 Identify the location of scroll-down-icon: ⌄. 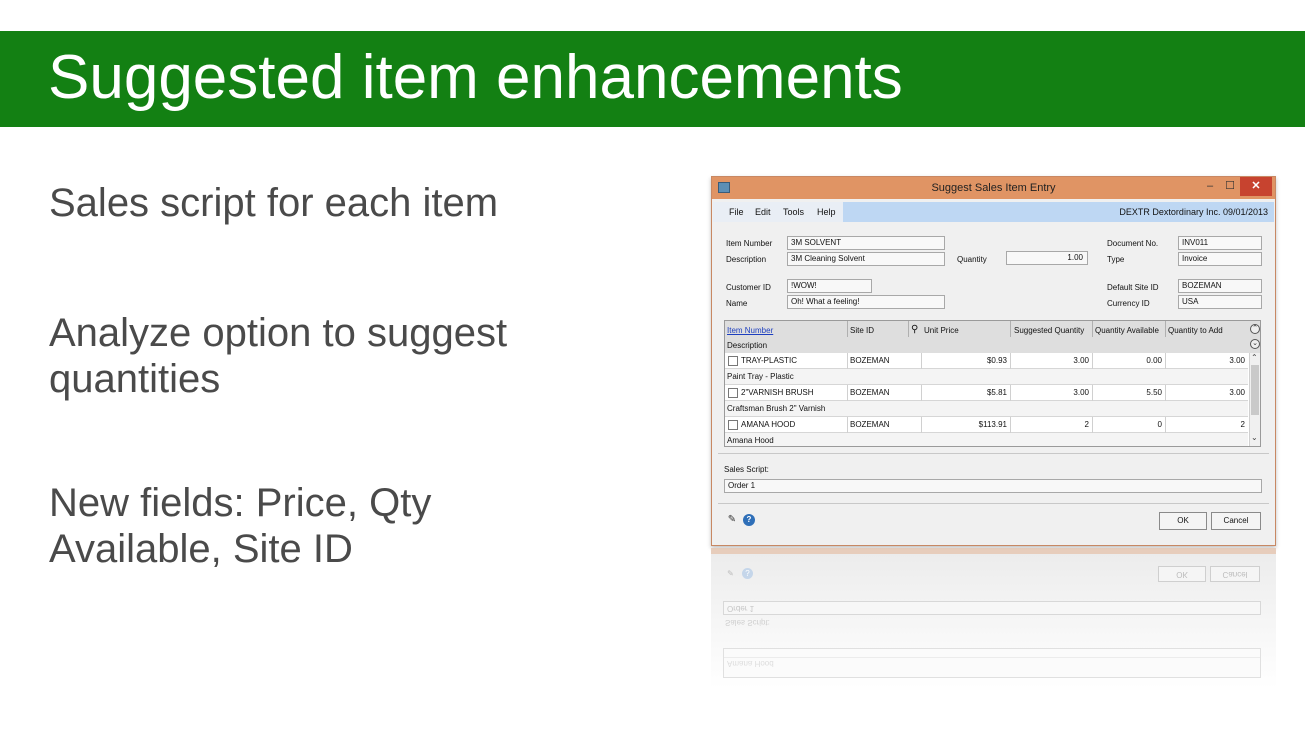
(1254, 437).